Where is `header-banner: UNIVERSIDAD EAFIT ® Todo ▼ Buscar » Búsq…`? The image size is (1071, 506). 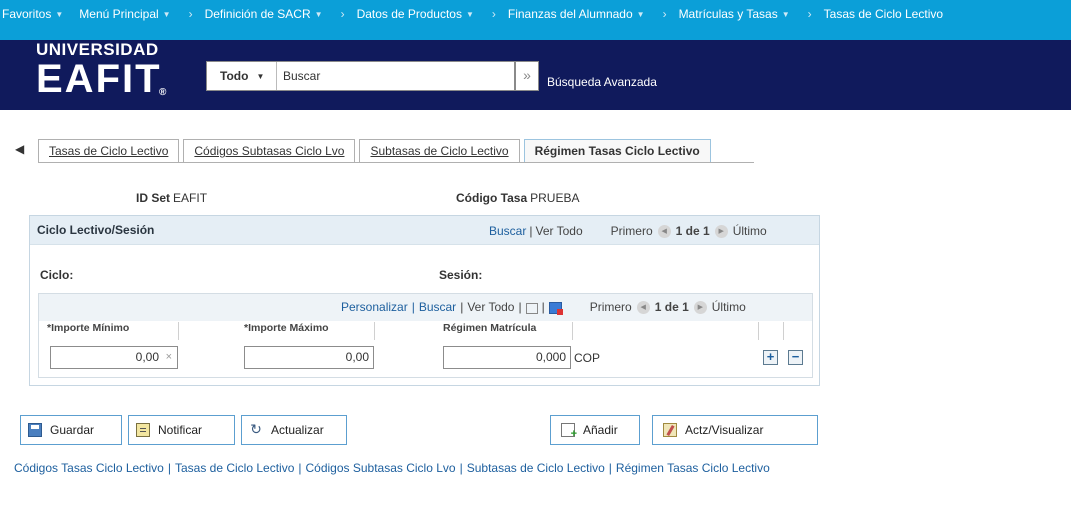
header-banner: UNIVERSIDAD EAFIT ® Todo ▼ Buscar » Búsq… is located at coordinates (535, 75).